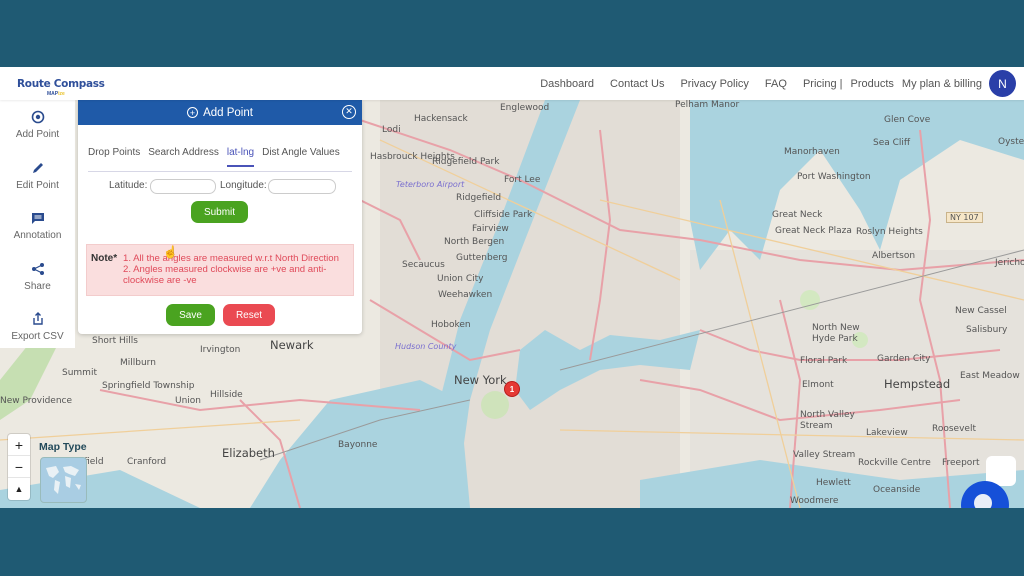 Image resolution: width=1024 pixels, height=576 pixels. Describe the element at coordinates (38, 168) in the screenshot. I see `pencil-icon` at that location.